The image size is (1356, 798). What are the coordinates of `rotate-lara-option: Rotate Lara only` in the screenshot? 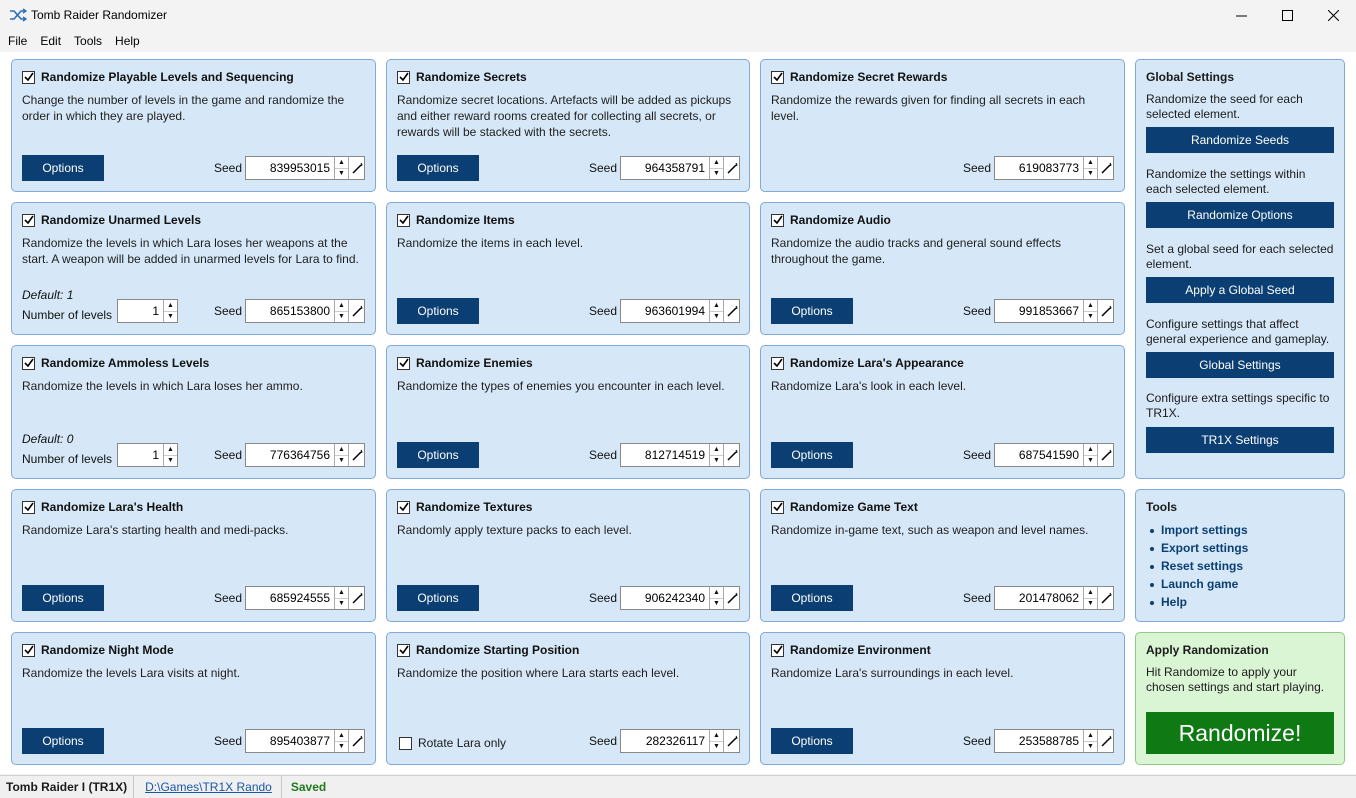 It's located at (452, 743).